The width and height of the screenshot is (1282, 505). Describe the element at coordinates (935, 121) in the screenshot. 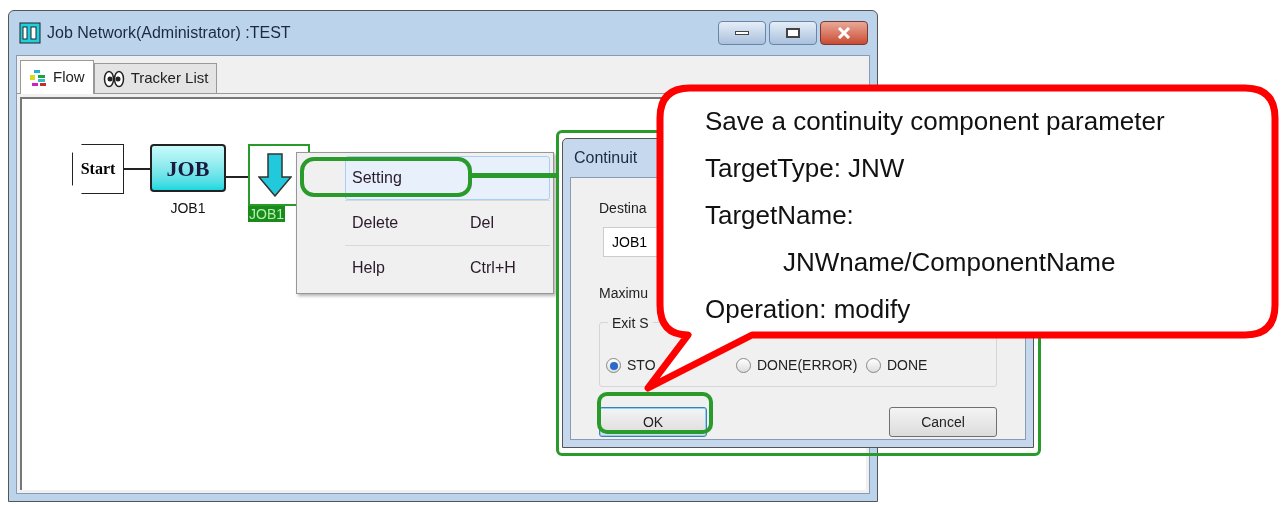

I see `callout-text: Save a continuity component parameter` at that location.